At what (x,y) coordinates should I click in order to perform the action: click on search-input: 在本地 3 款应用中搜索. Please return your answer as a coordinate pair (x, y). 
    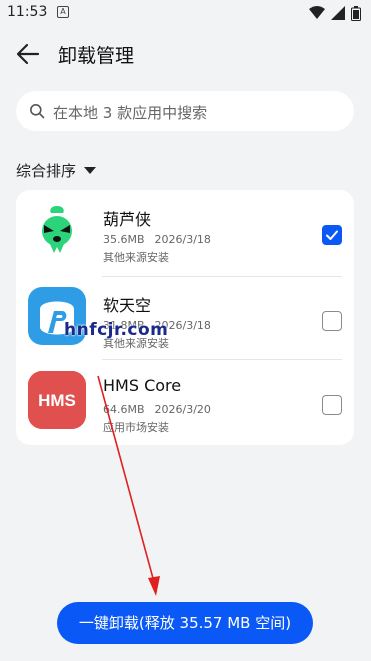
    Looking at the image, I should click on (185, 111).